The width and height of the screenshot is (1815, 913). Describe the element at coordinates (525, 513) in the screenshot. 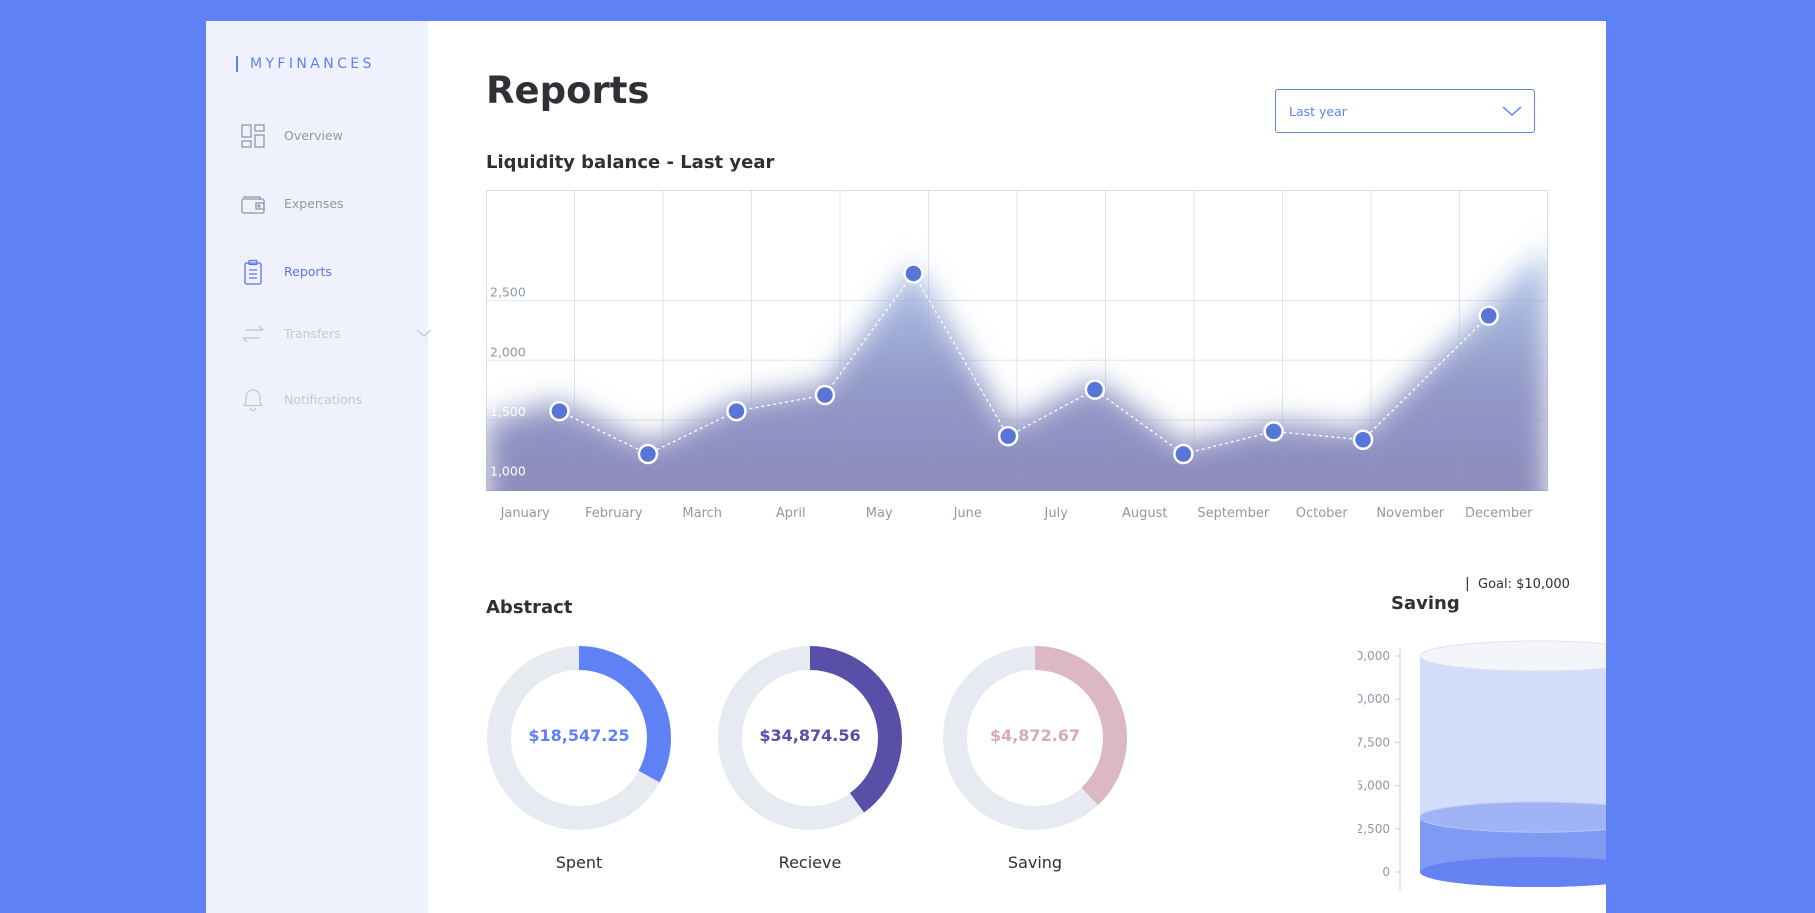

I see `x-tick-label: January` at that location.